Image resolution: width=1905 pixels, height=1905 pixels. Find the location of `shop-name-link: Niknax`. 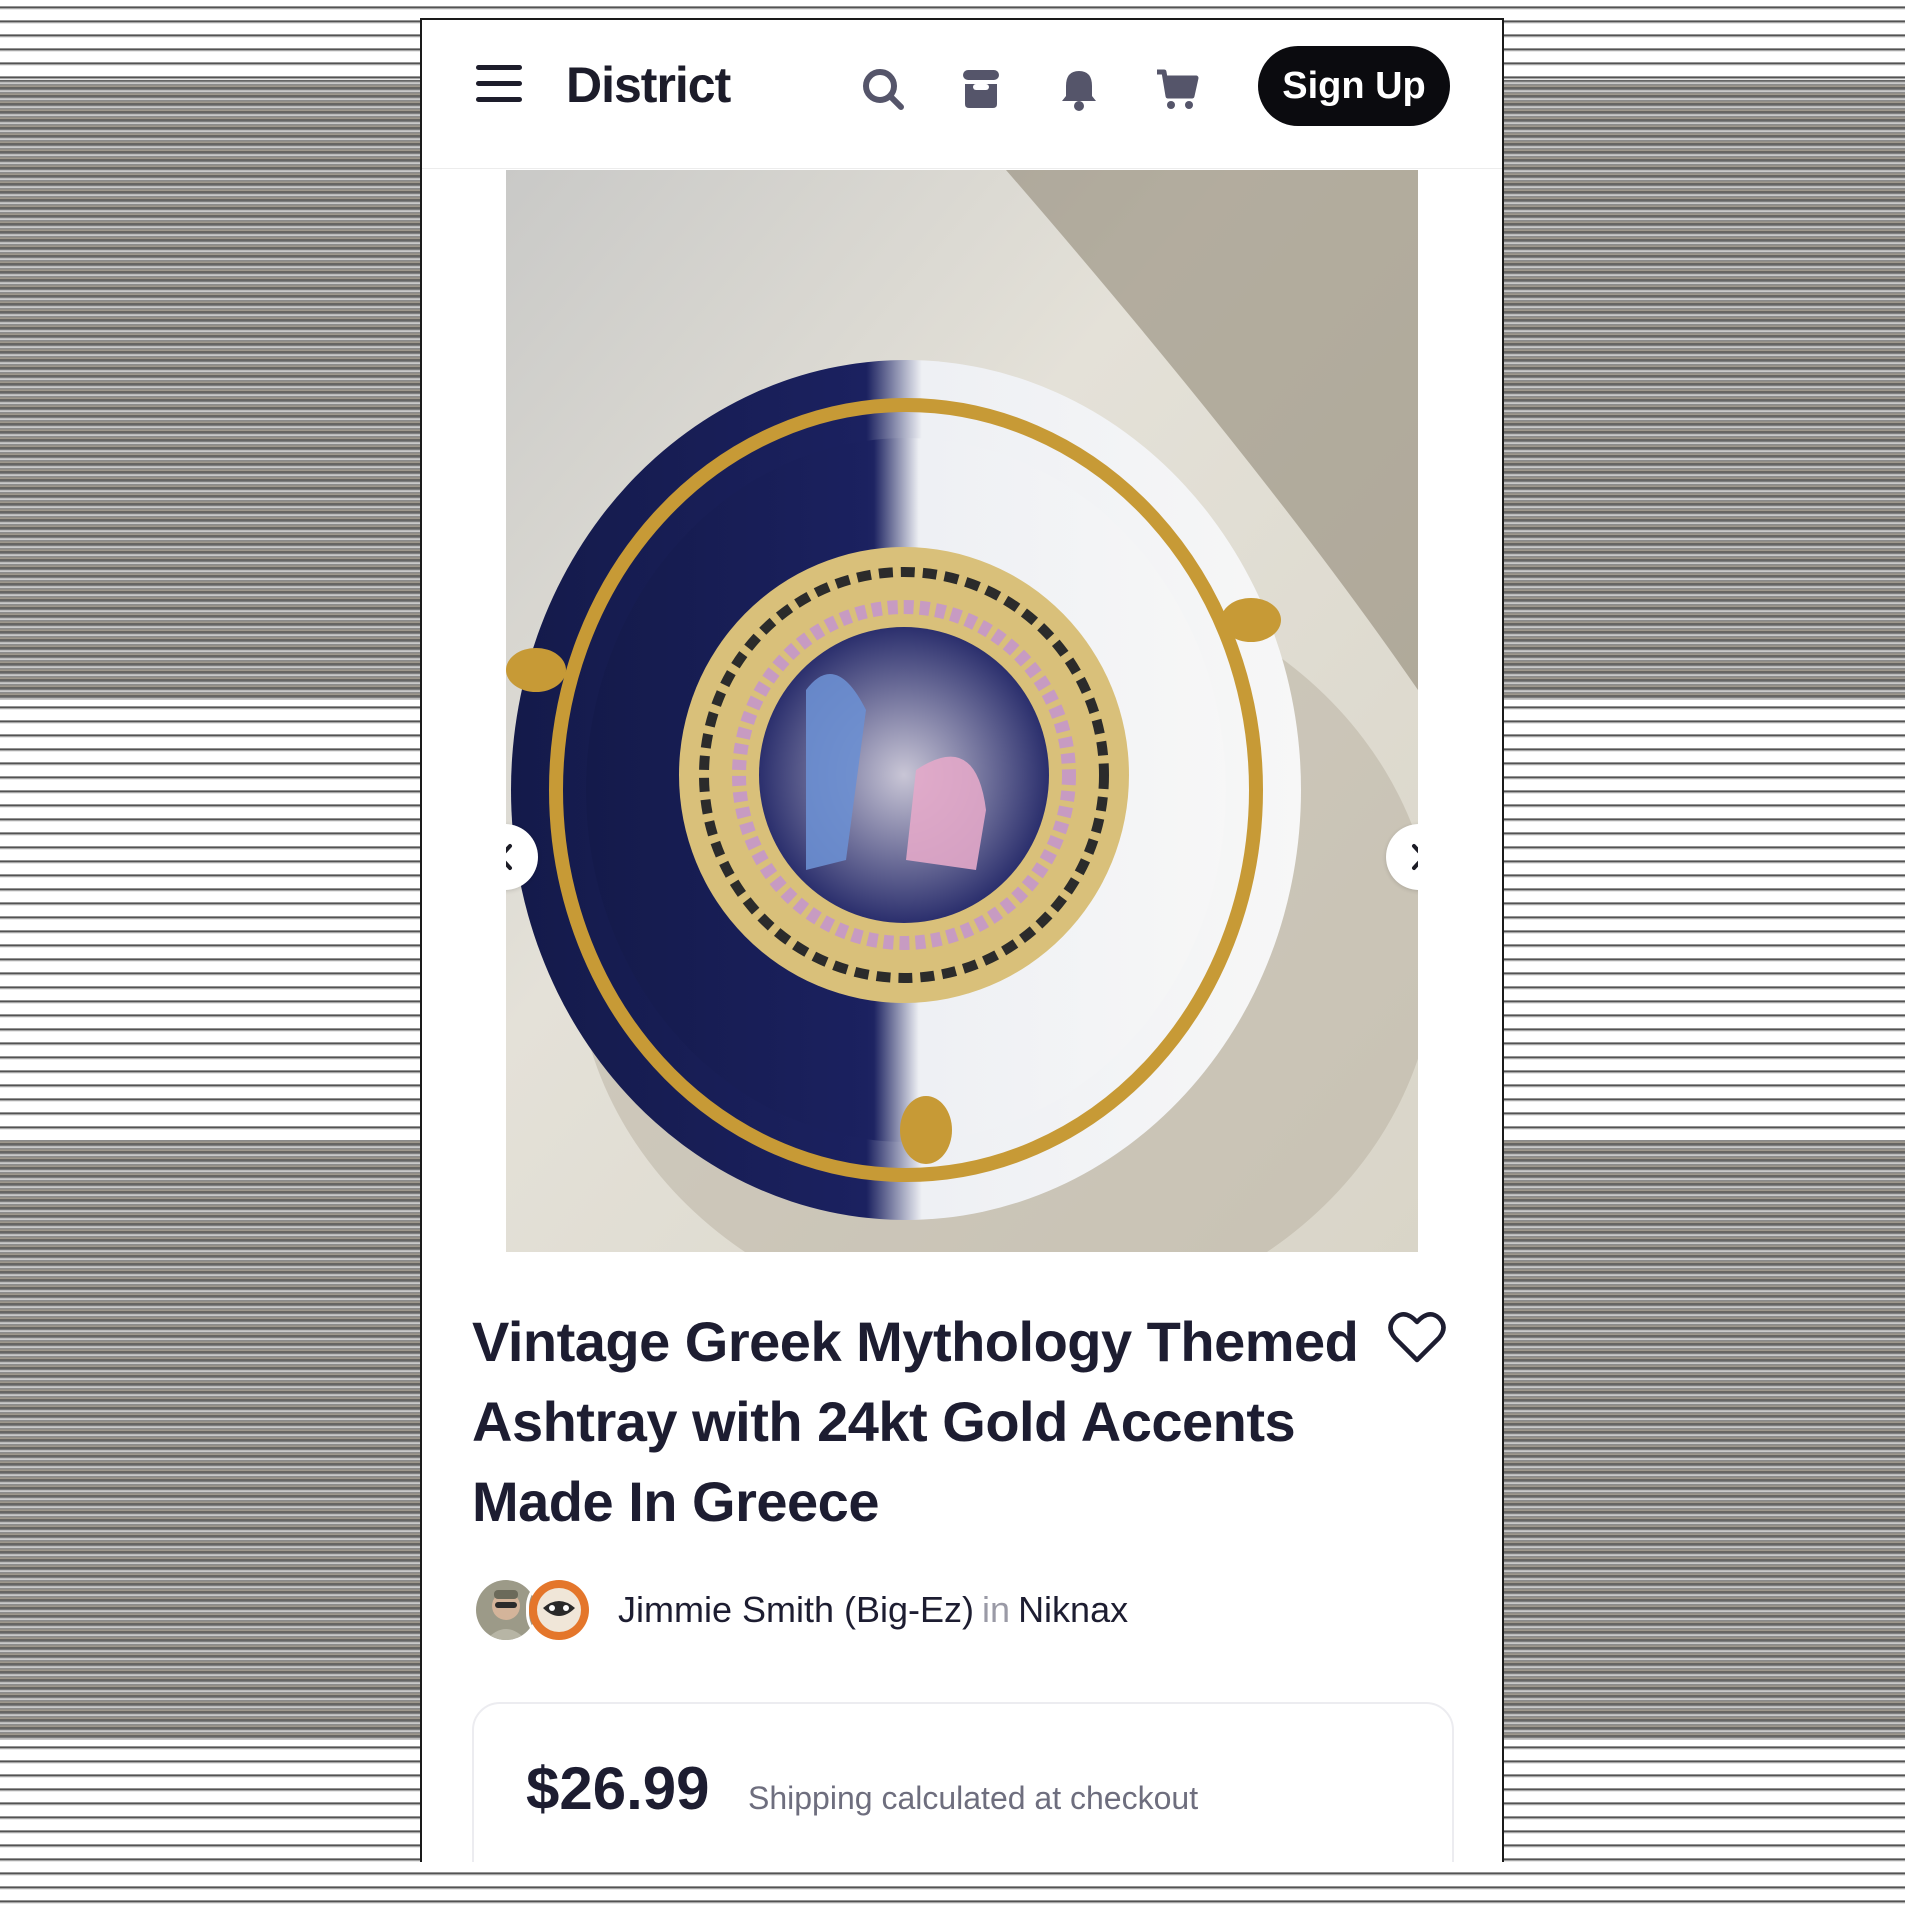

shop-name-link: Niknax is located at coordinates (1073, 1609).